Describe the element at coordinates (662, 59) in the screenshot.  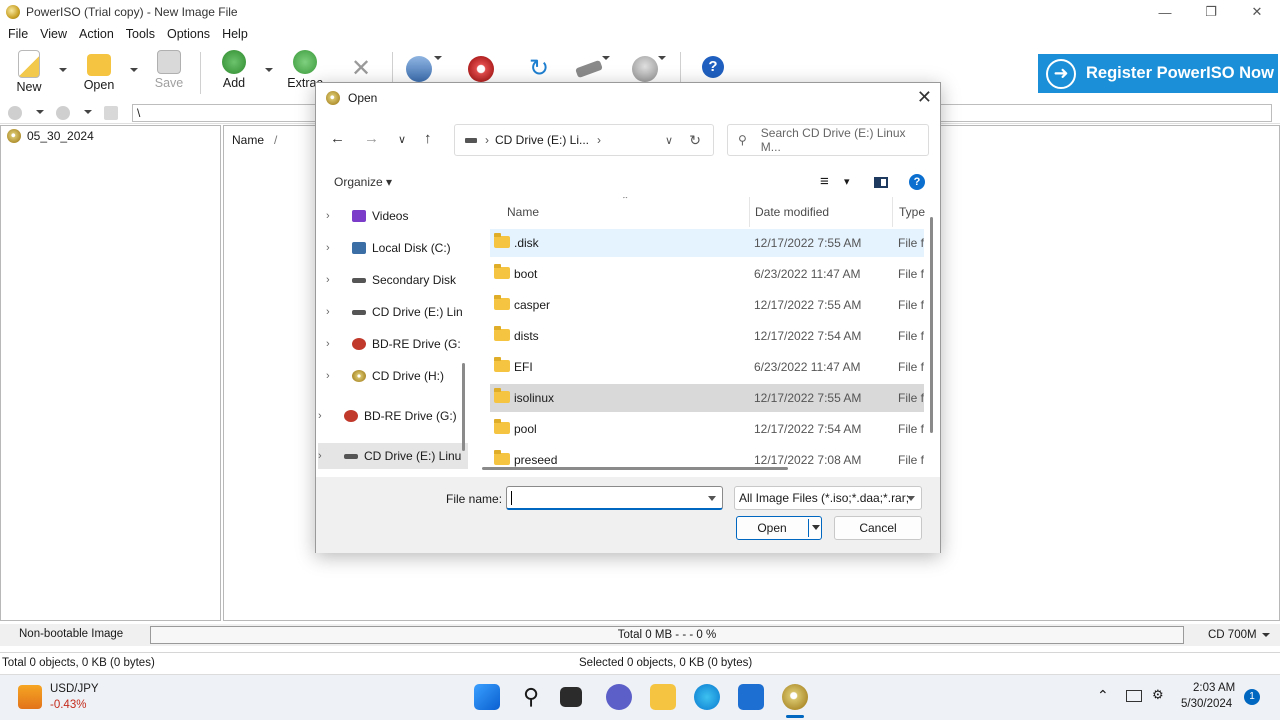
I see `mount-dropdown-arrow` at that location.